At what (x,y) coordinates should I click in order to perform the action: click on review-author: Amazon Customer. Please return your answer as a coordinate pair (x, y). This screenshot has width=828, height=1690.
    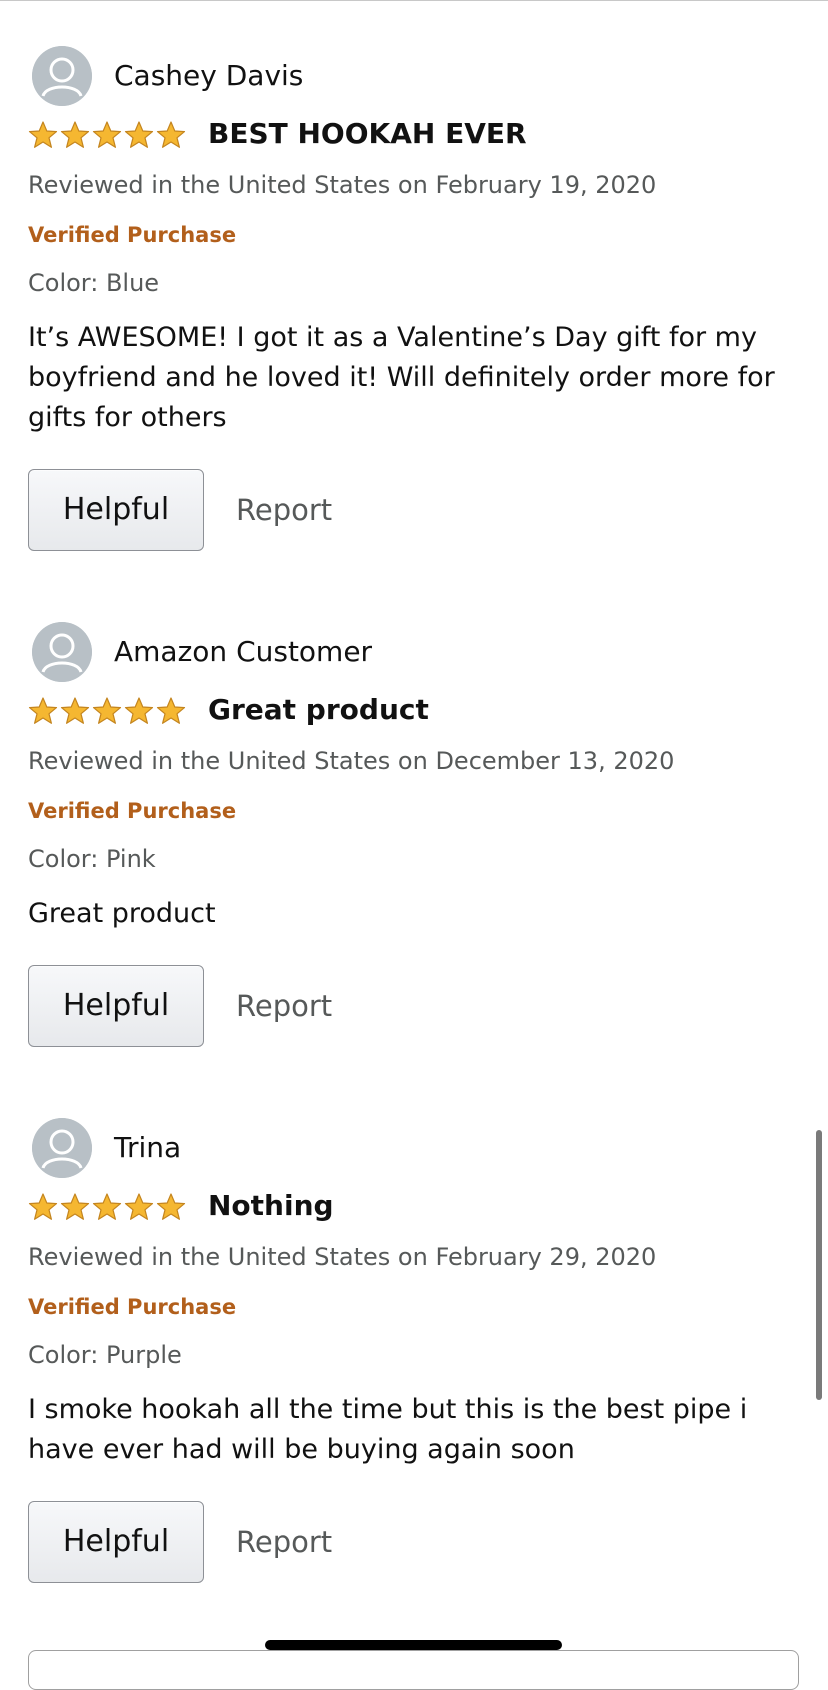
    Looking at the image, I should click on (243, 652).